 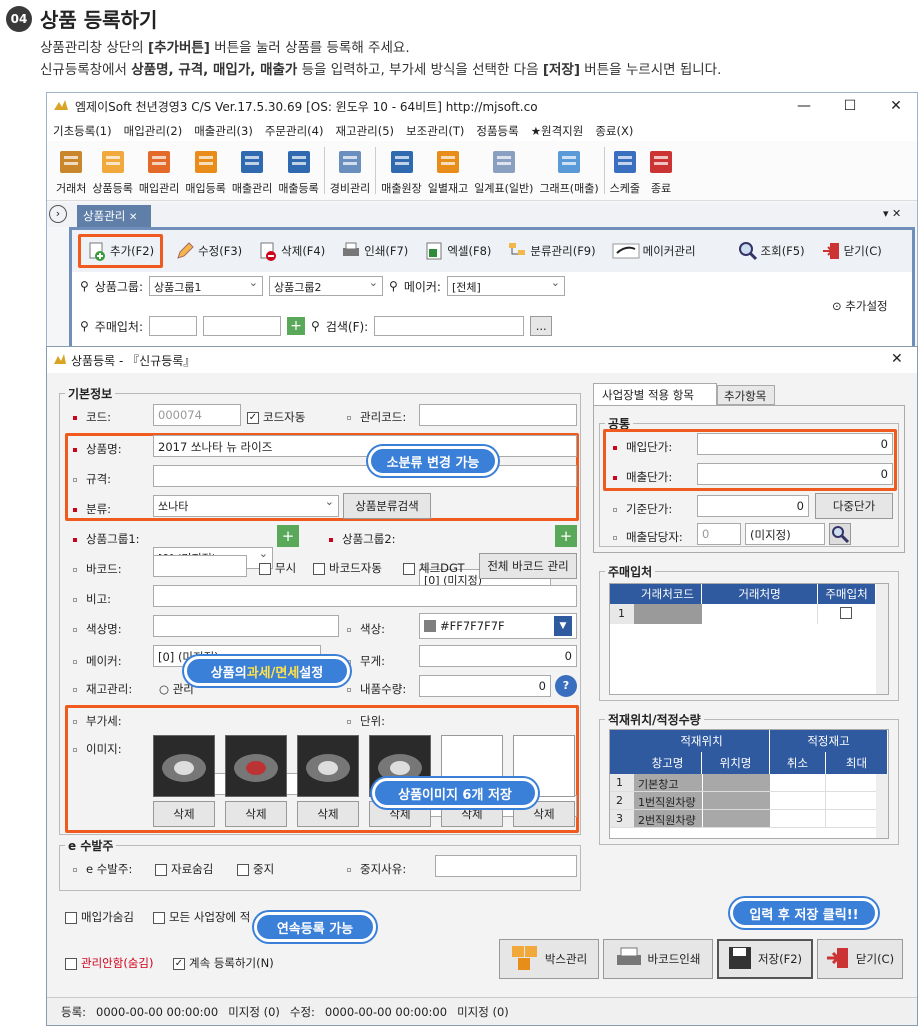 I want to click on category-select: 쏘나타, so click(x=246, y=506).